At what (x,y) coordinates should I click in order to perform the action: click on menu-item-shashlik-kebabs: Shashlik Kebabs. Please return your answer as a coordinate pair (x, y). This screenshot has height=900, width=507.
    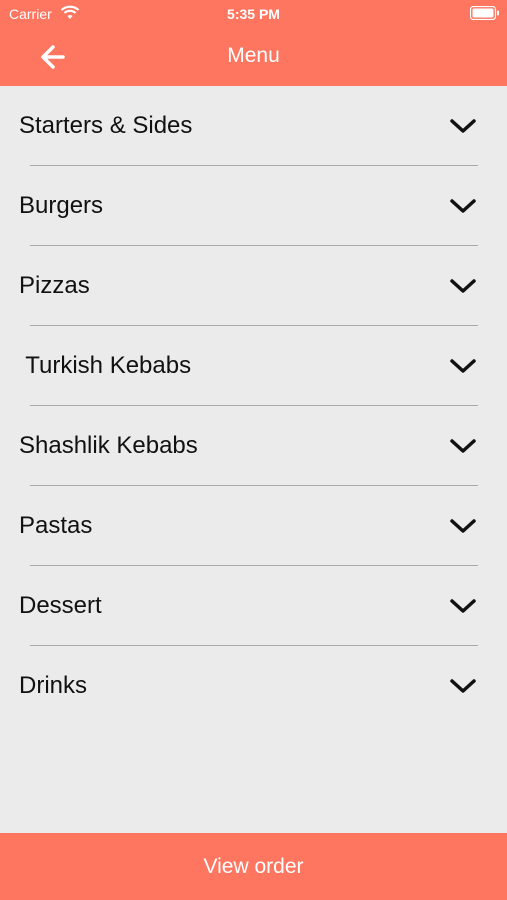
    Looking at the image, I should click on (253, 446).